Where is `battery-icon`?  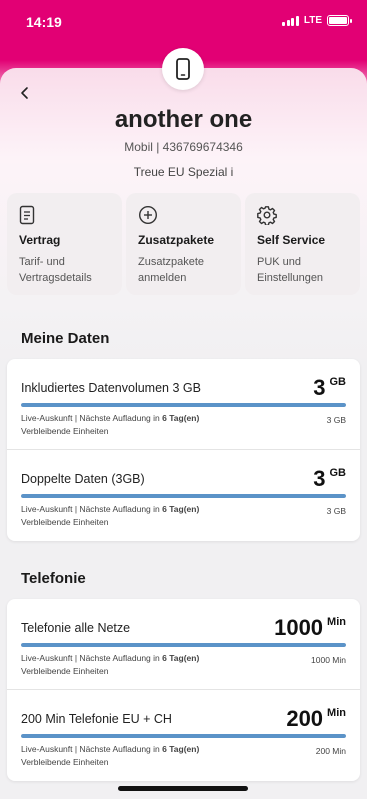 battery-icon is located at coordinates (339, 20).